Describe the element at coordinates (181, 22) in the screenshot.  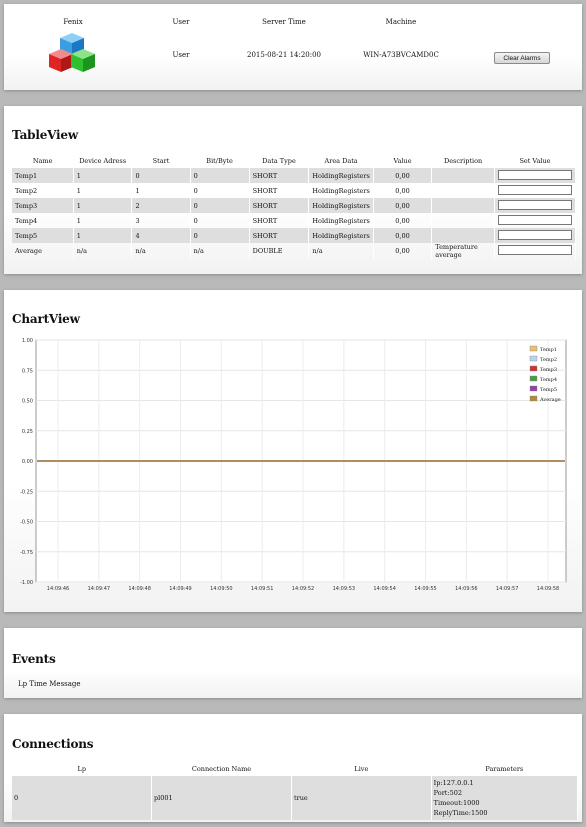
I see `user-label: User` at that location.